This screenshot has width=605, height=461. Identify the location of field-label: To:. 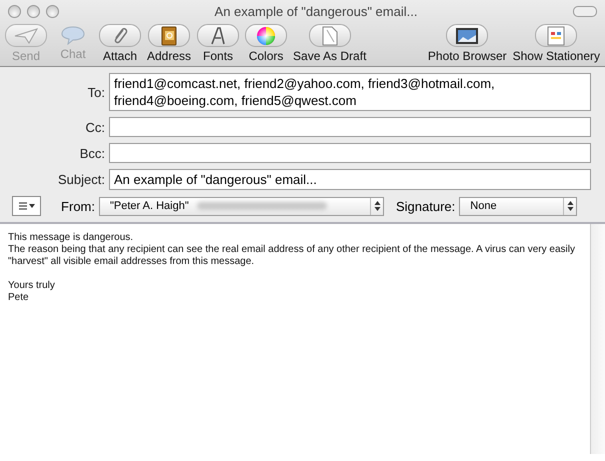
(96, 92).